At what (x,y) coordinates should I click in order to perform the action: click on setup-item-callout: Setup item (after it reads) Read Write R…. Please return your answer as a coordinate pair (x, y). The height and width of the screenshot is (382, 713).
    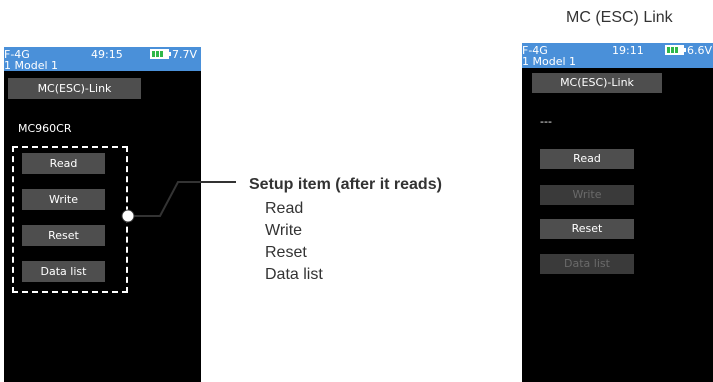
    Looking at the image, I should click on (345, 230).